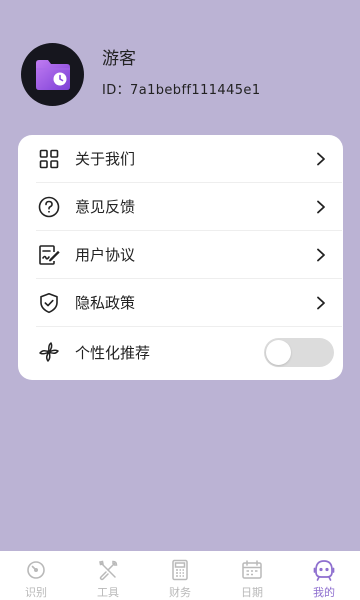 The image size is (360, 600). What do you see at coordinates (180, 158) in the screenshot?
I see `menu-item-about: 关于我们` at bounding box center [180, 158].